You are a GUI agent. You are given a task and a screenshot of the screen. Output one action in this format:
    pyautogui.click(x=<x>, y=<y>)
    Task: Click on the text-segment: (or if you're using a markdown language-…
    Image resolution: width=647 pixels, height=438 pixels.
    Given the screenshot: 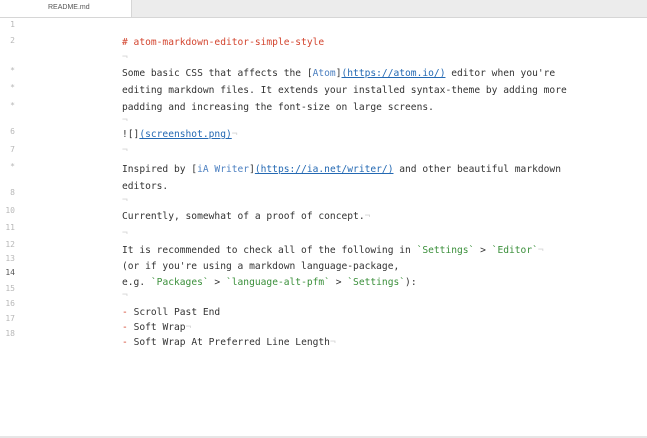 What is the action you would take?
    pyautogui.click(x=261, y=266)
    